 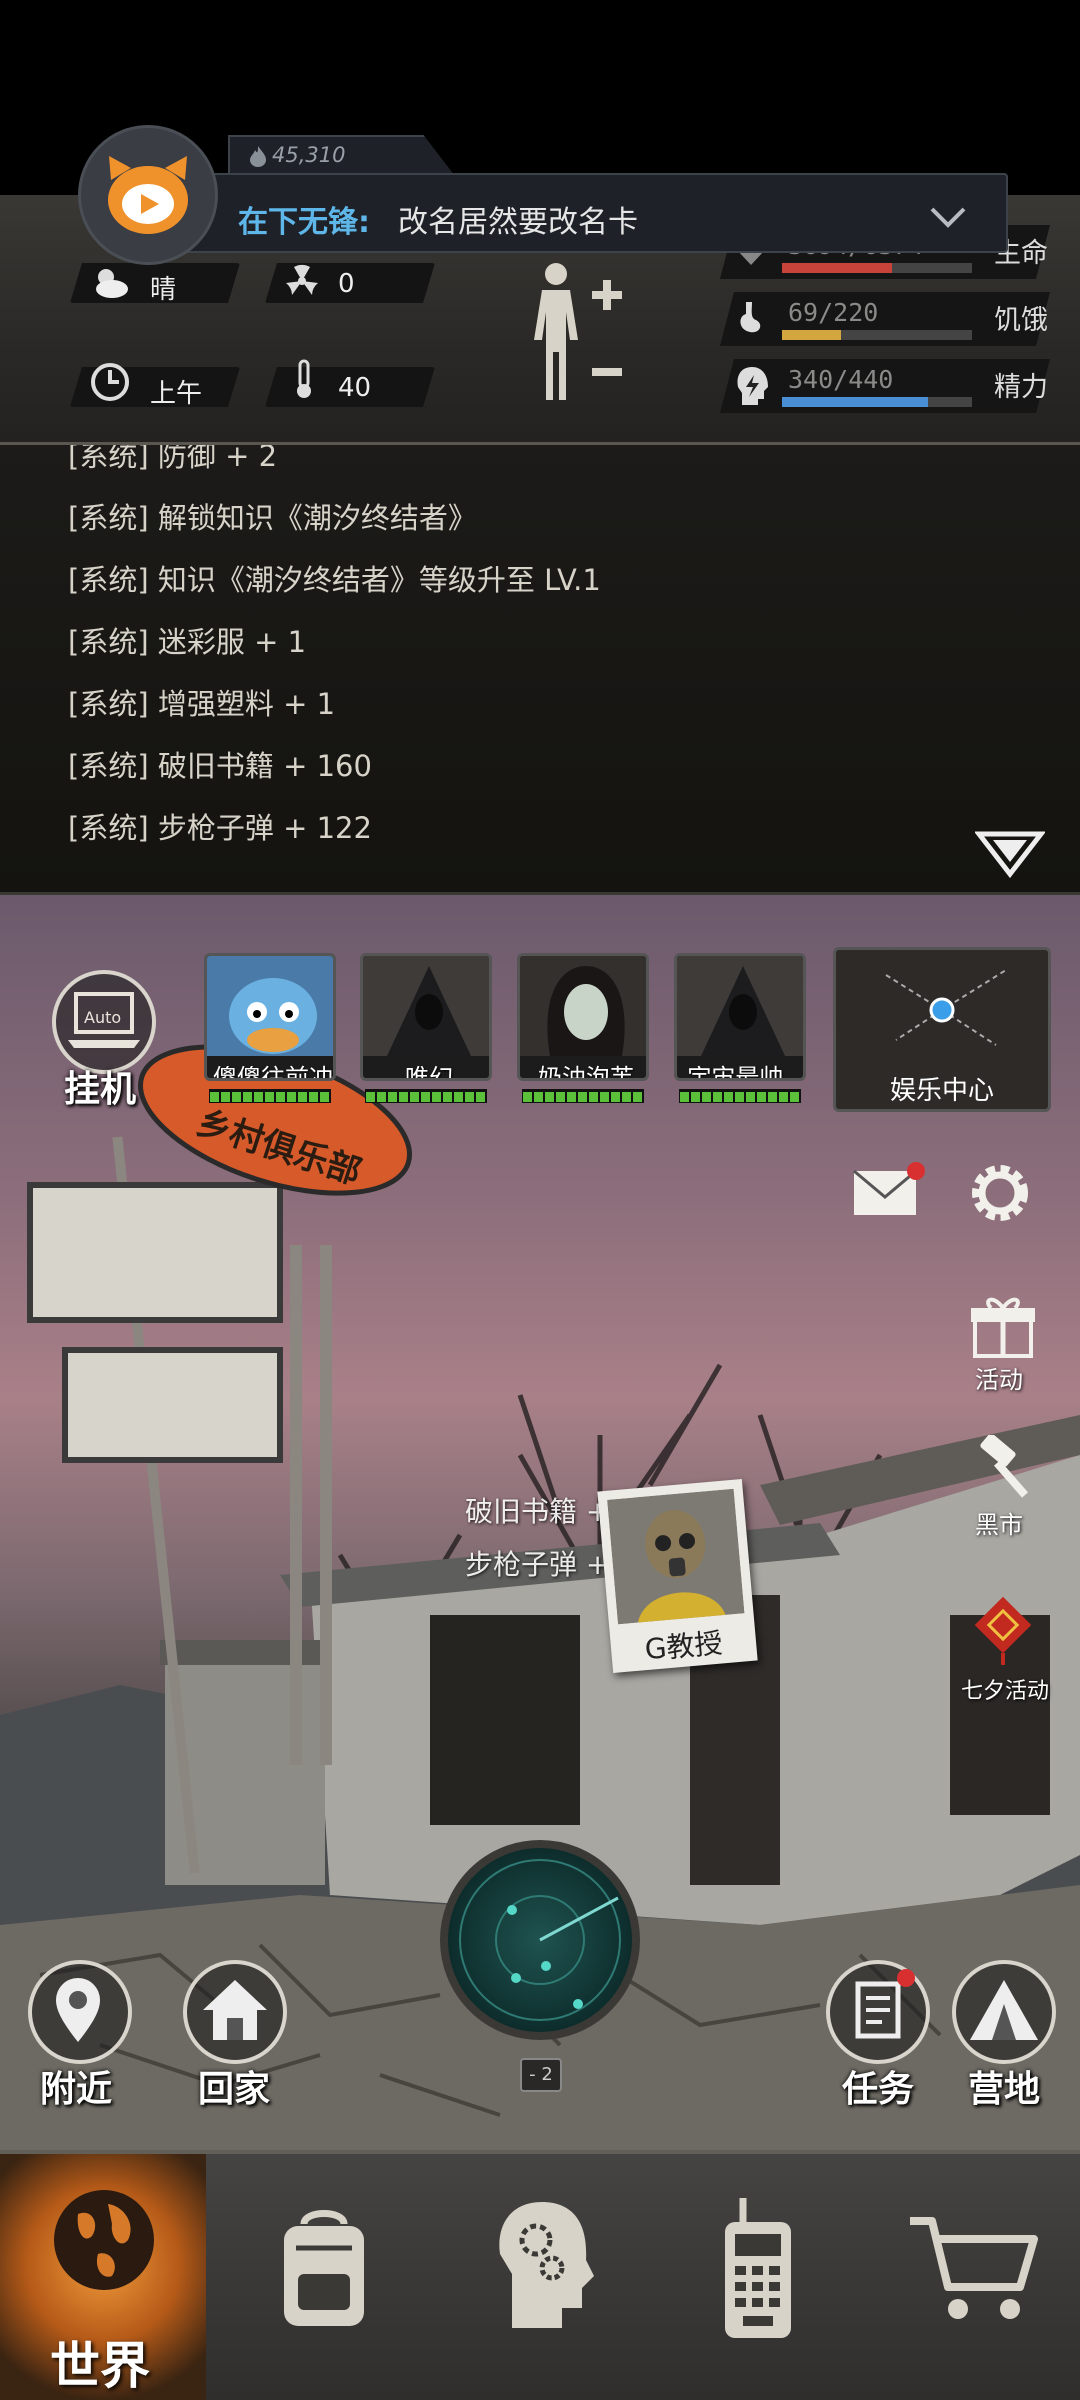 I want to click on party-member-name: 唯幻, so click(x=429, y=1072).